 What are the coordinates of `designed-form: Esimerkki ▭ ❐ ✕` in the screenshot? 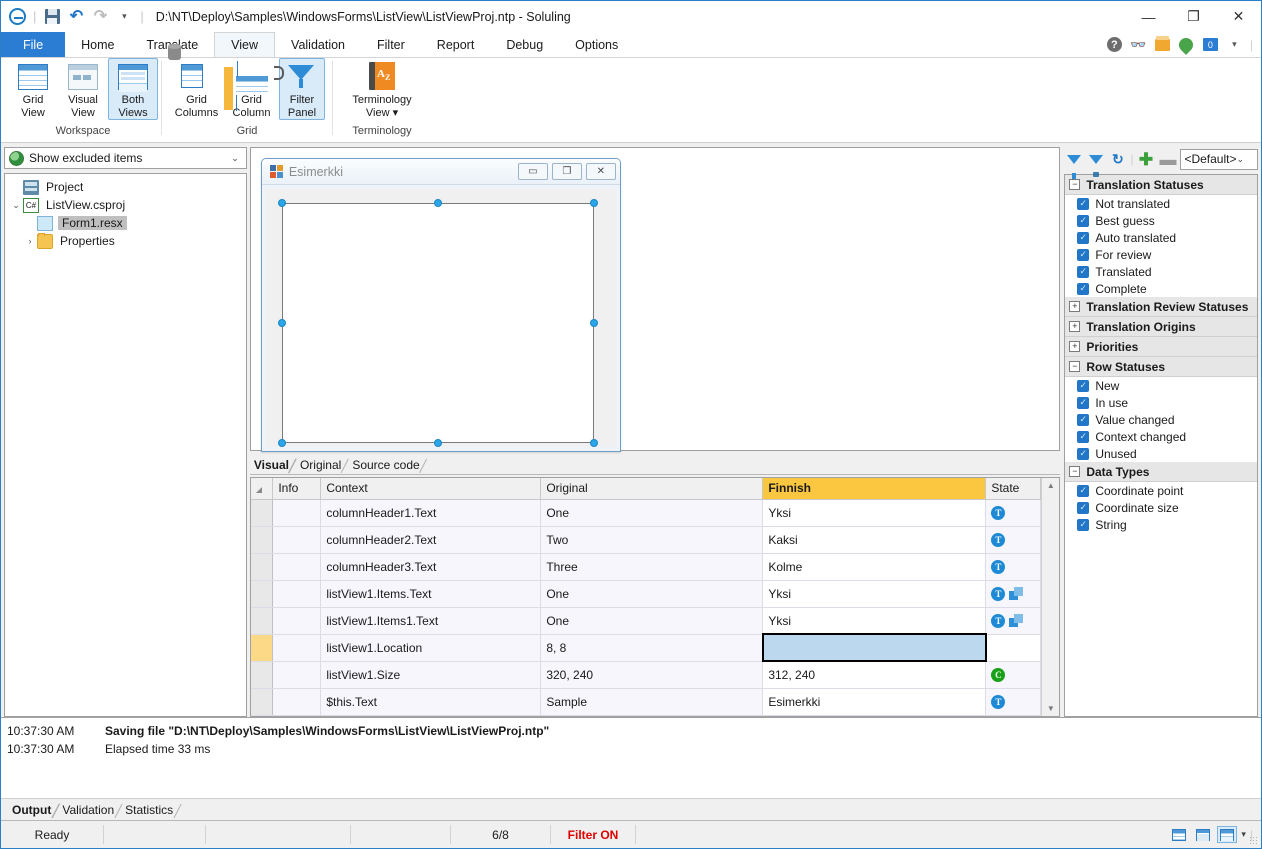 It's located at (440, 305).